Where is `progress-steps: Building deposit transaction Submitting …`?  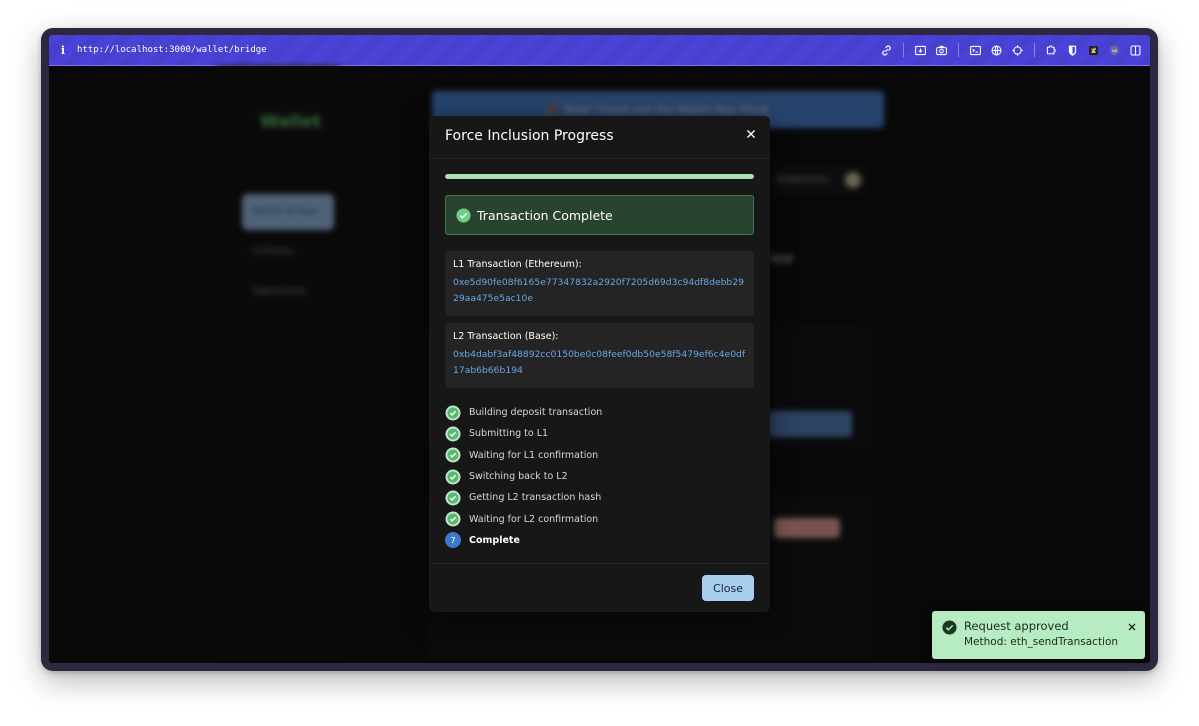
progress-steps: Building deposit transaction Submitting … is located at coordinates (599, 476).